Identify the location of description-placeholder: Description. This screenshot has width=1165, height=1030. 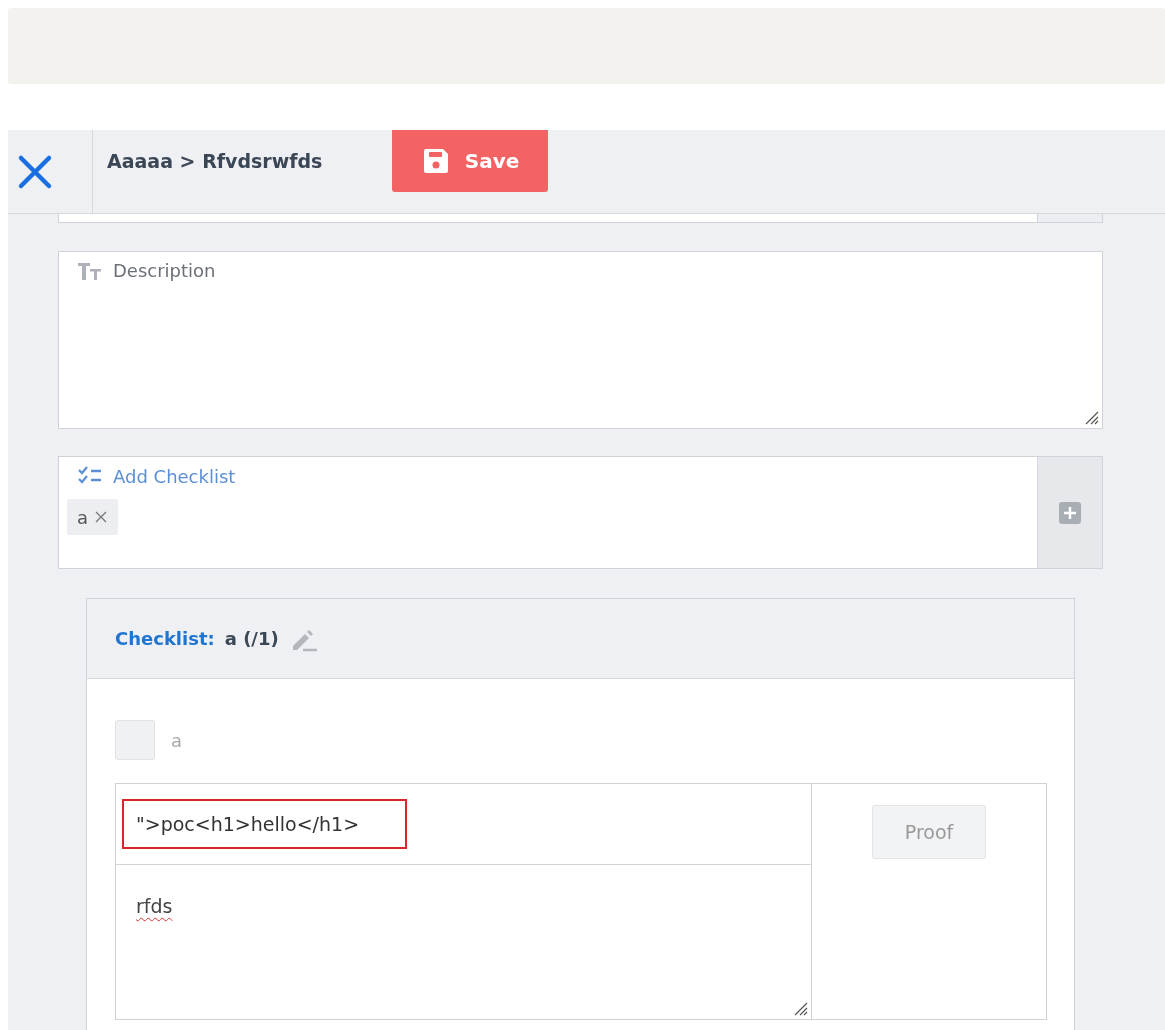
(164, 270).